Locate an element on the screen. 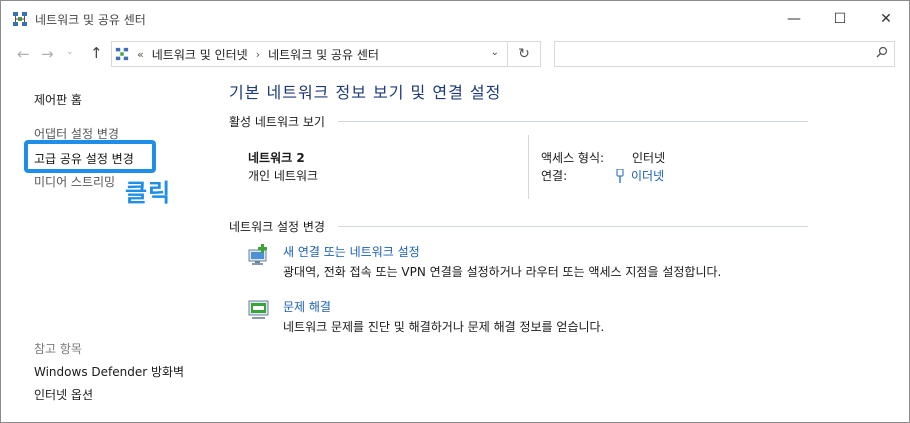 The width and height of the screenshot is (910, 423). chevron-down-icon: ⌄ is located at coordinates (495, 52).